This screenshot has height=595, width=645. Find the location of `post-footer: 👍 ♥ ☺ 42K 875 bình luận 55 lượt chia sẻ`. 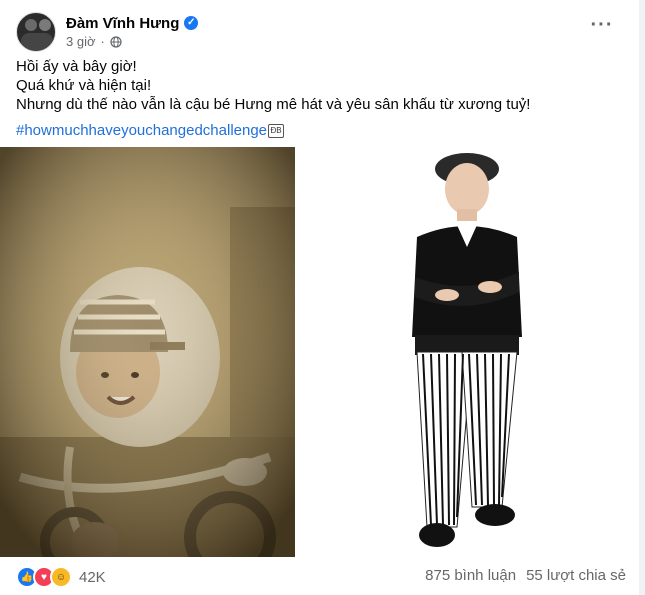

post-footer: 👍 ♥ ☺ 42K 875 bình luận 55 lượt chia sẻ is located at coordinates (321, 576).